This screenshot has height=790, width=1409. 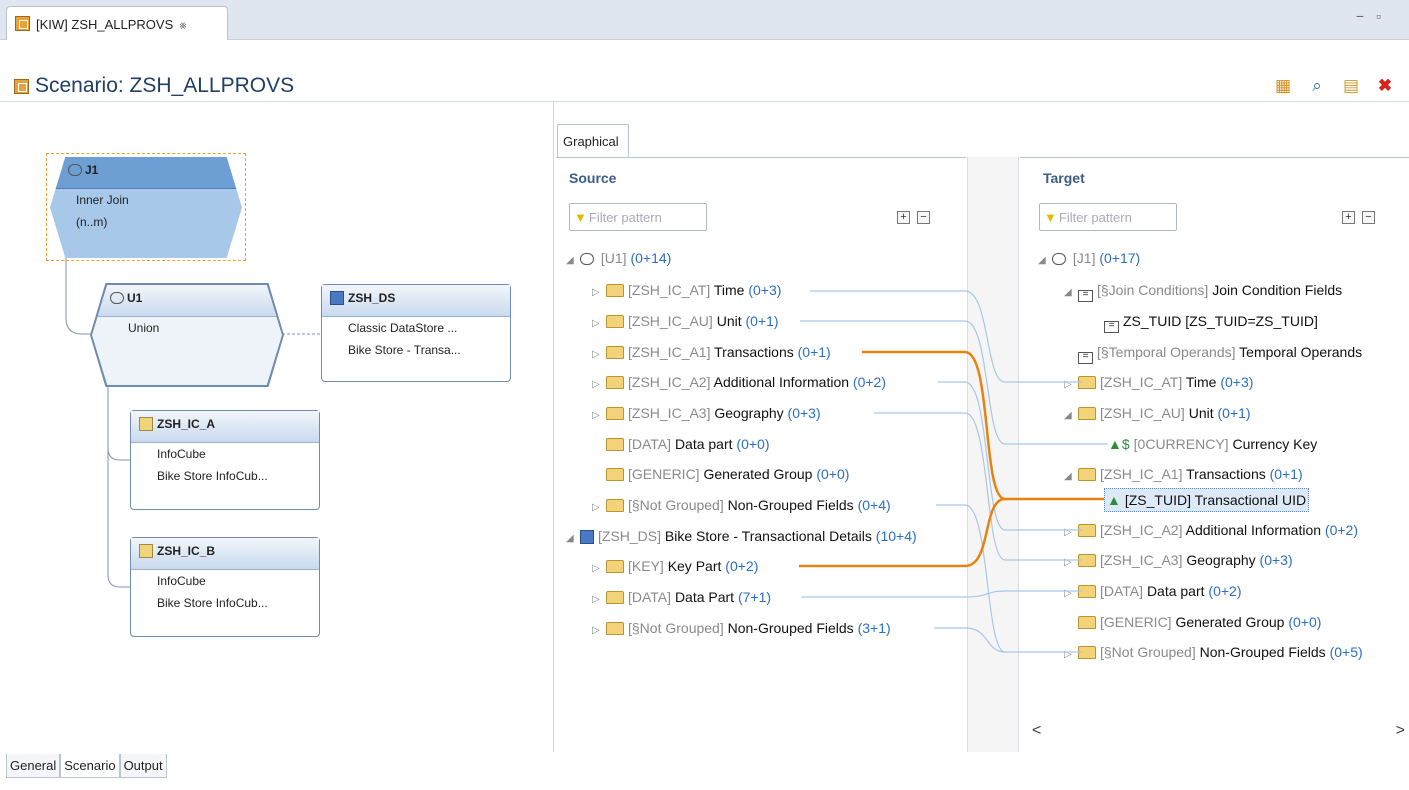 I want to click on source-row: ▷ [KEY] Key Part (0+2), so click(x=675, y=566).